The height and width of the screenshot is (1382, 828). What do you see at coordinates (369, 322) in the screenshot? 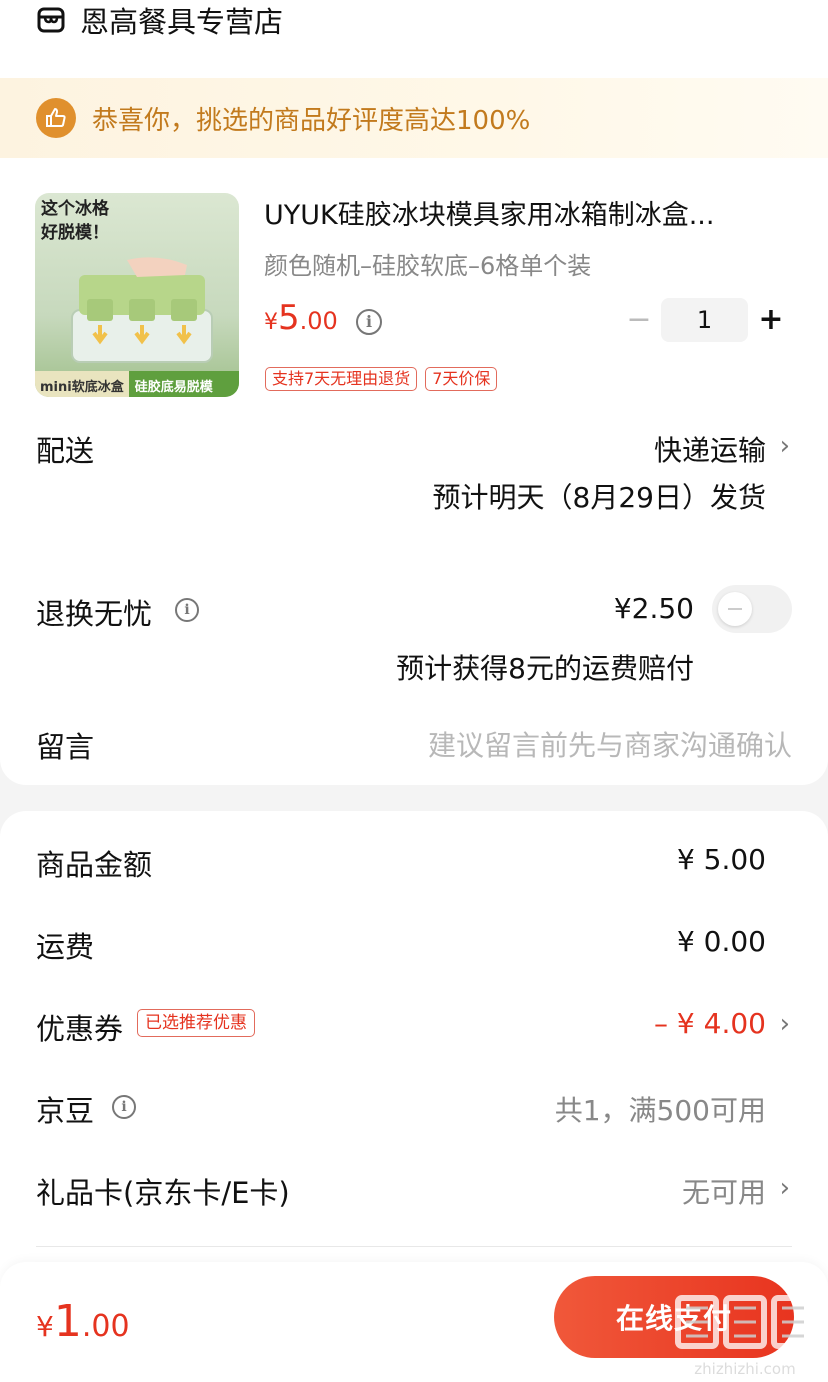
I see `price-info-icon: i` at bounding box center [369, 322].